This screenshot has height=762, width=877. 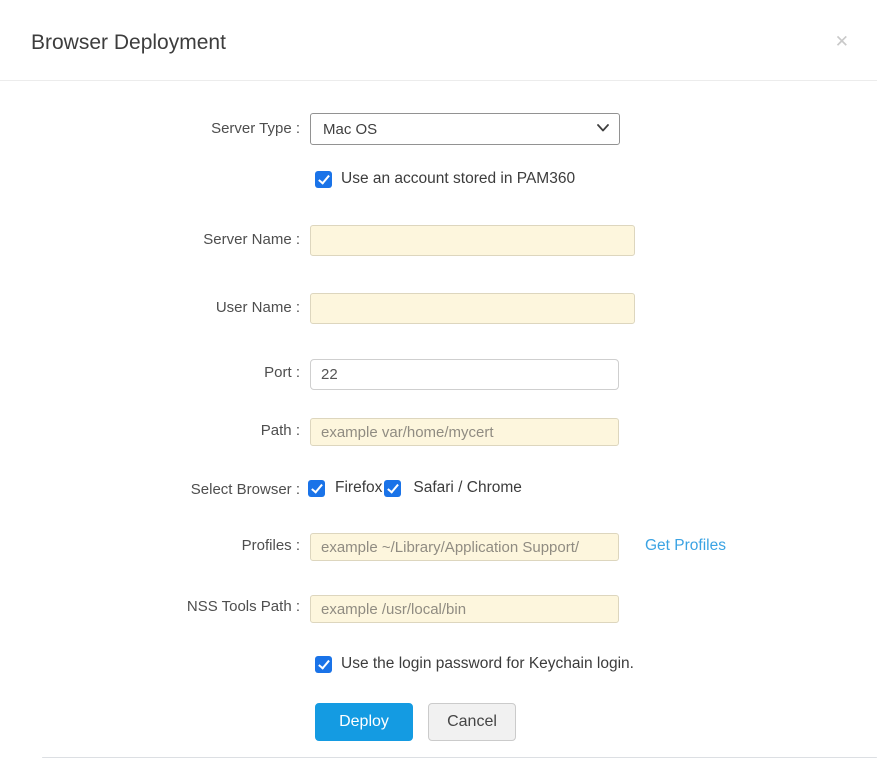 What do you see at coordinates (685, 546) in the screenshot?
I see `get-profiles-link: Get Profiles` at bounding box center [685, 546].